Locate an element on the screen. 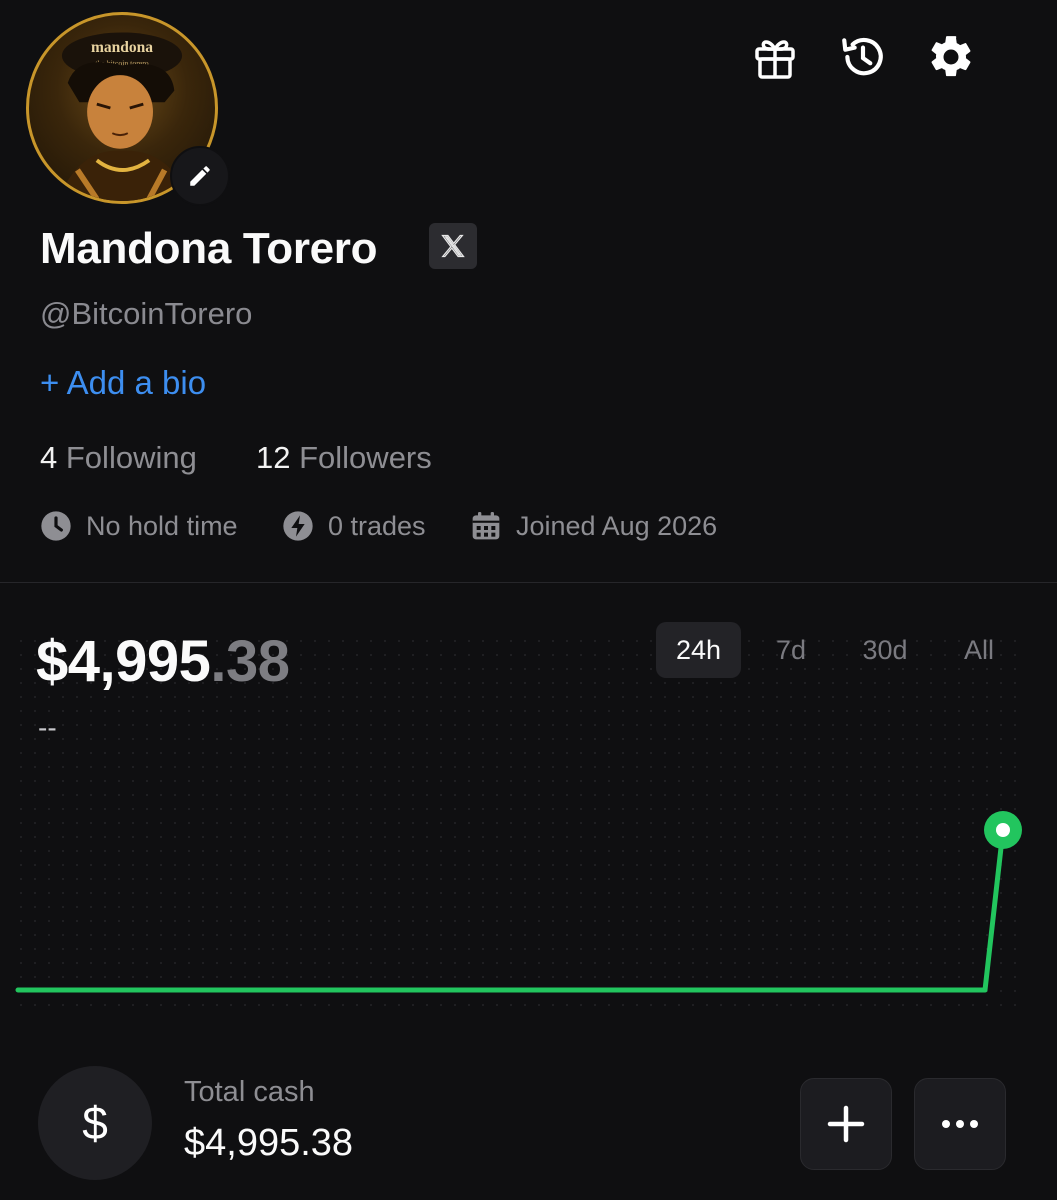  gear-icon is located at coordinates (951, 56).